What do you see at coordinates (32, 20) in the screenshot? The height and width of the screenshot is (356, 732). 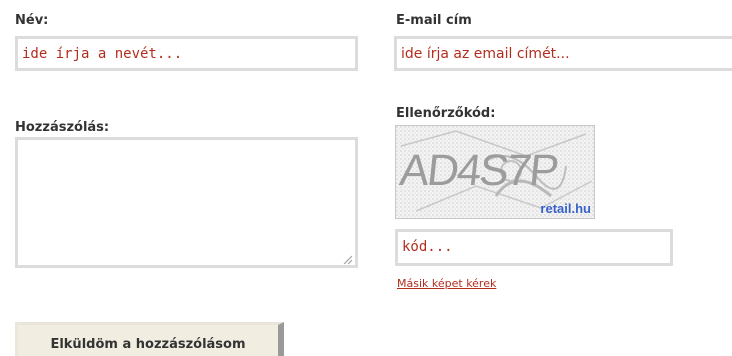 I see `name-label: Név:` at bounding box center [32, 20].